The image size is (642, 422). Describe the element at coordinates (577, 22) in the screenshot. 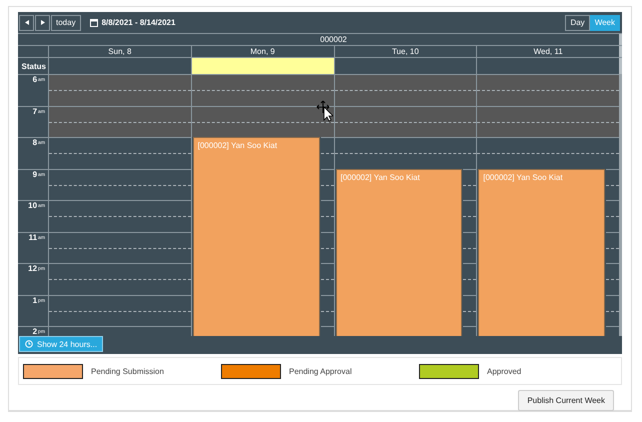

I see `view-tab: Day` at that location.